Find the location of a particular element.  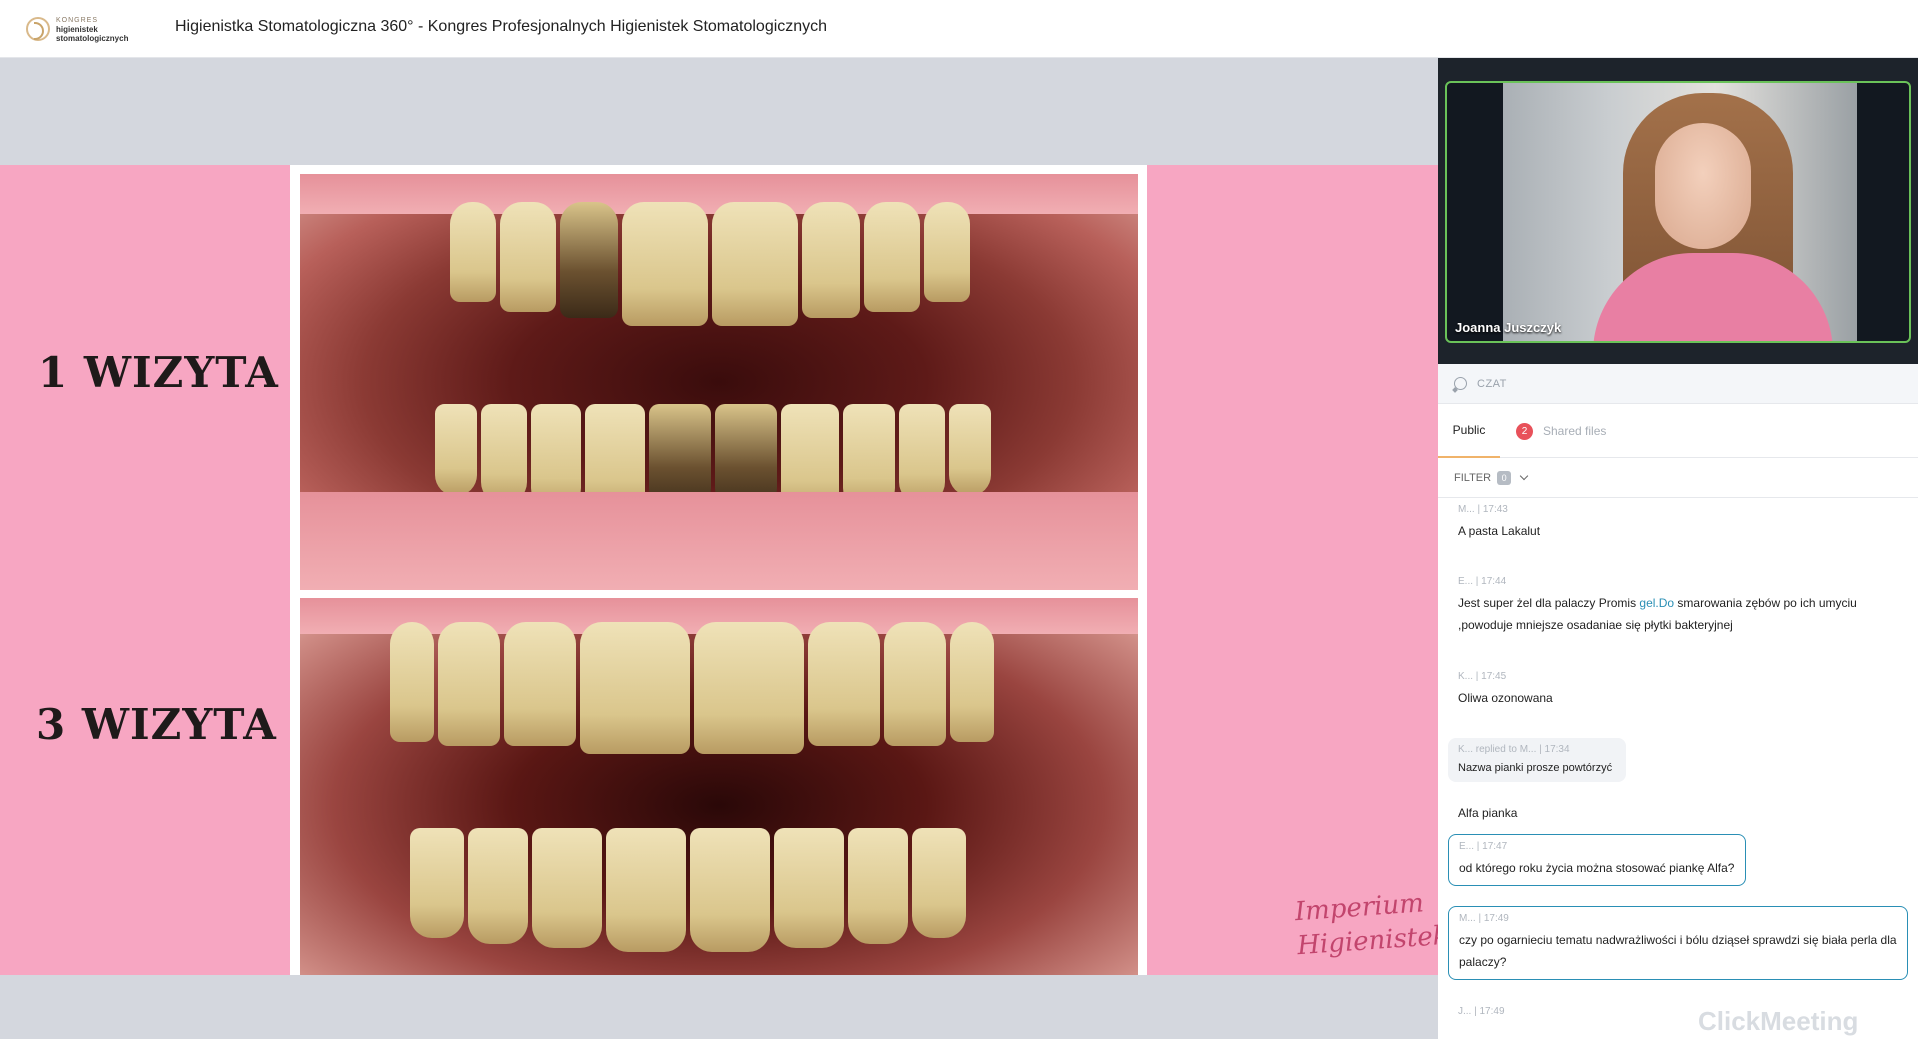

filter-label: FILTER is located at coordinates (1473, 477).